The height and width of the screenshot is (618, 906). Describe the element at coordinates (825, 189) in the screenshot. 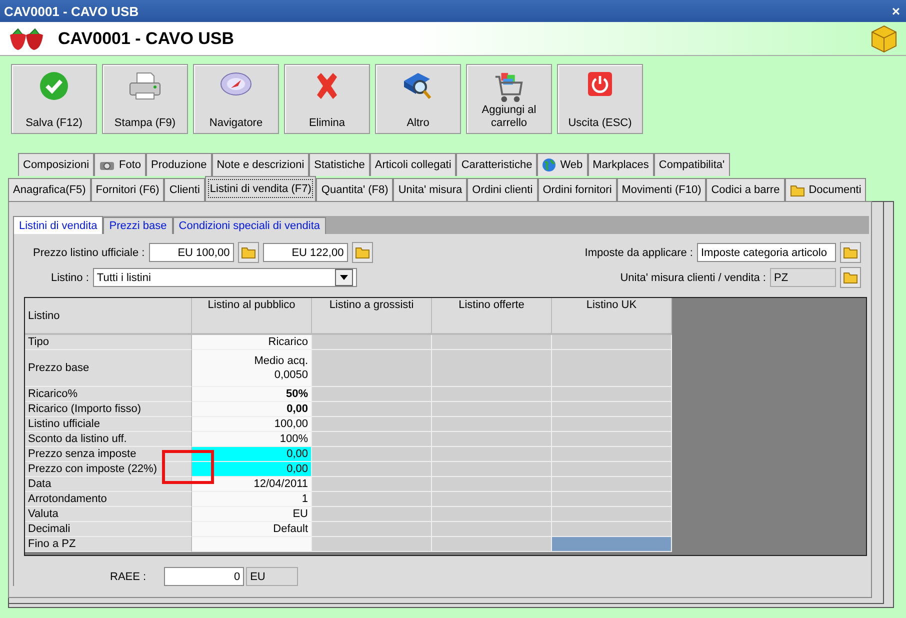

I see `tab: Documenti` at that location.